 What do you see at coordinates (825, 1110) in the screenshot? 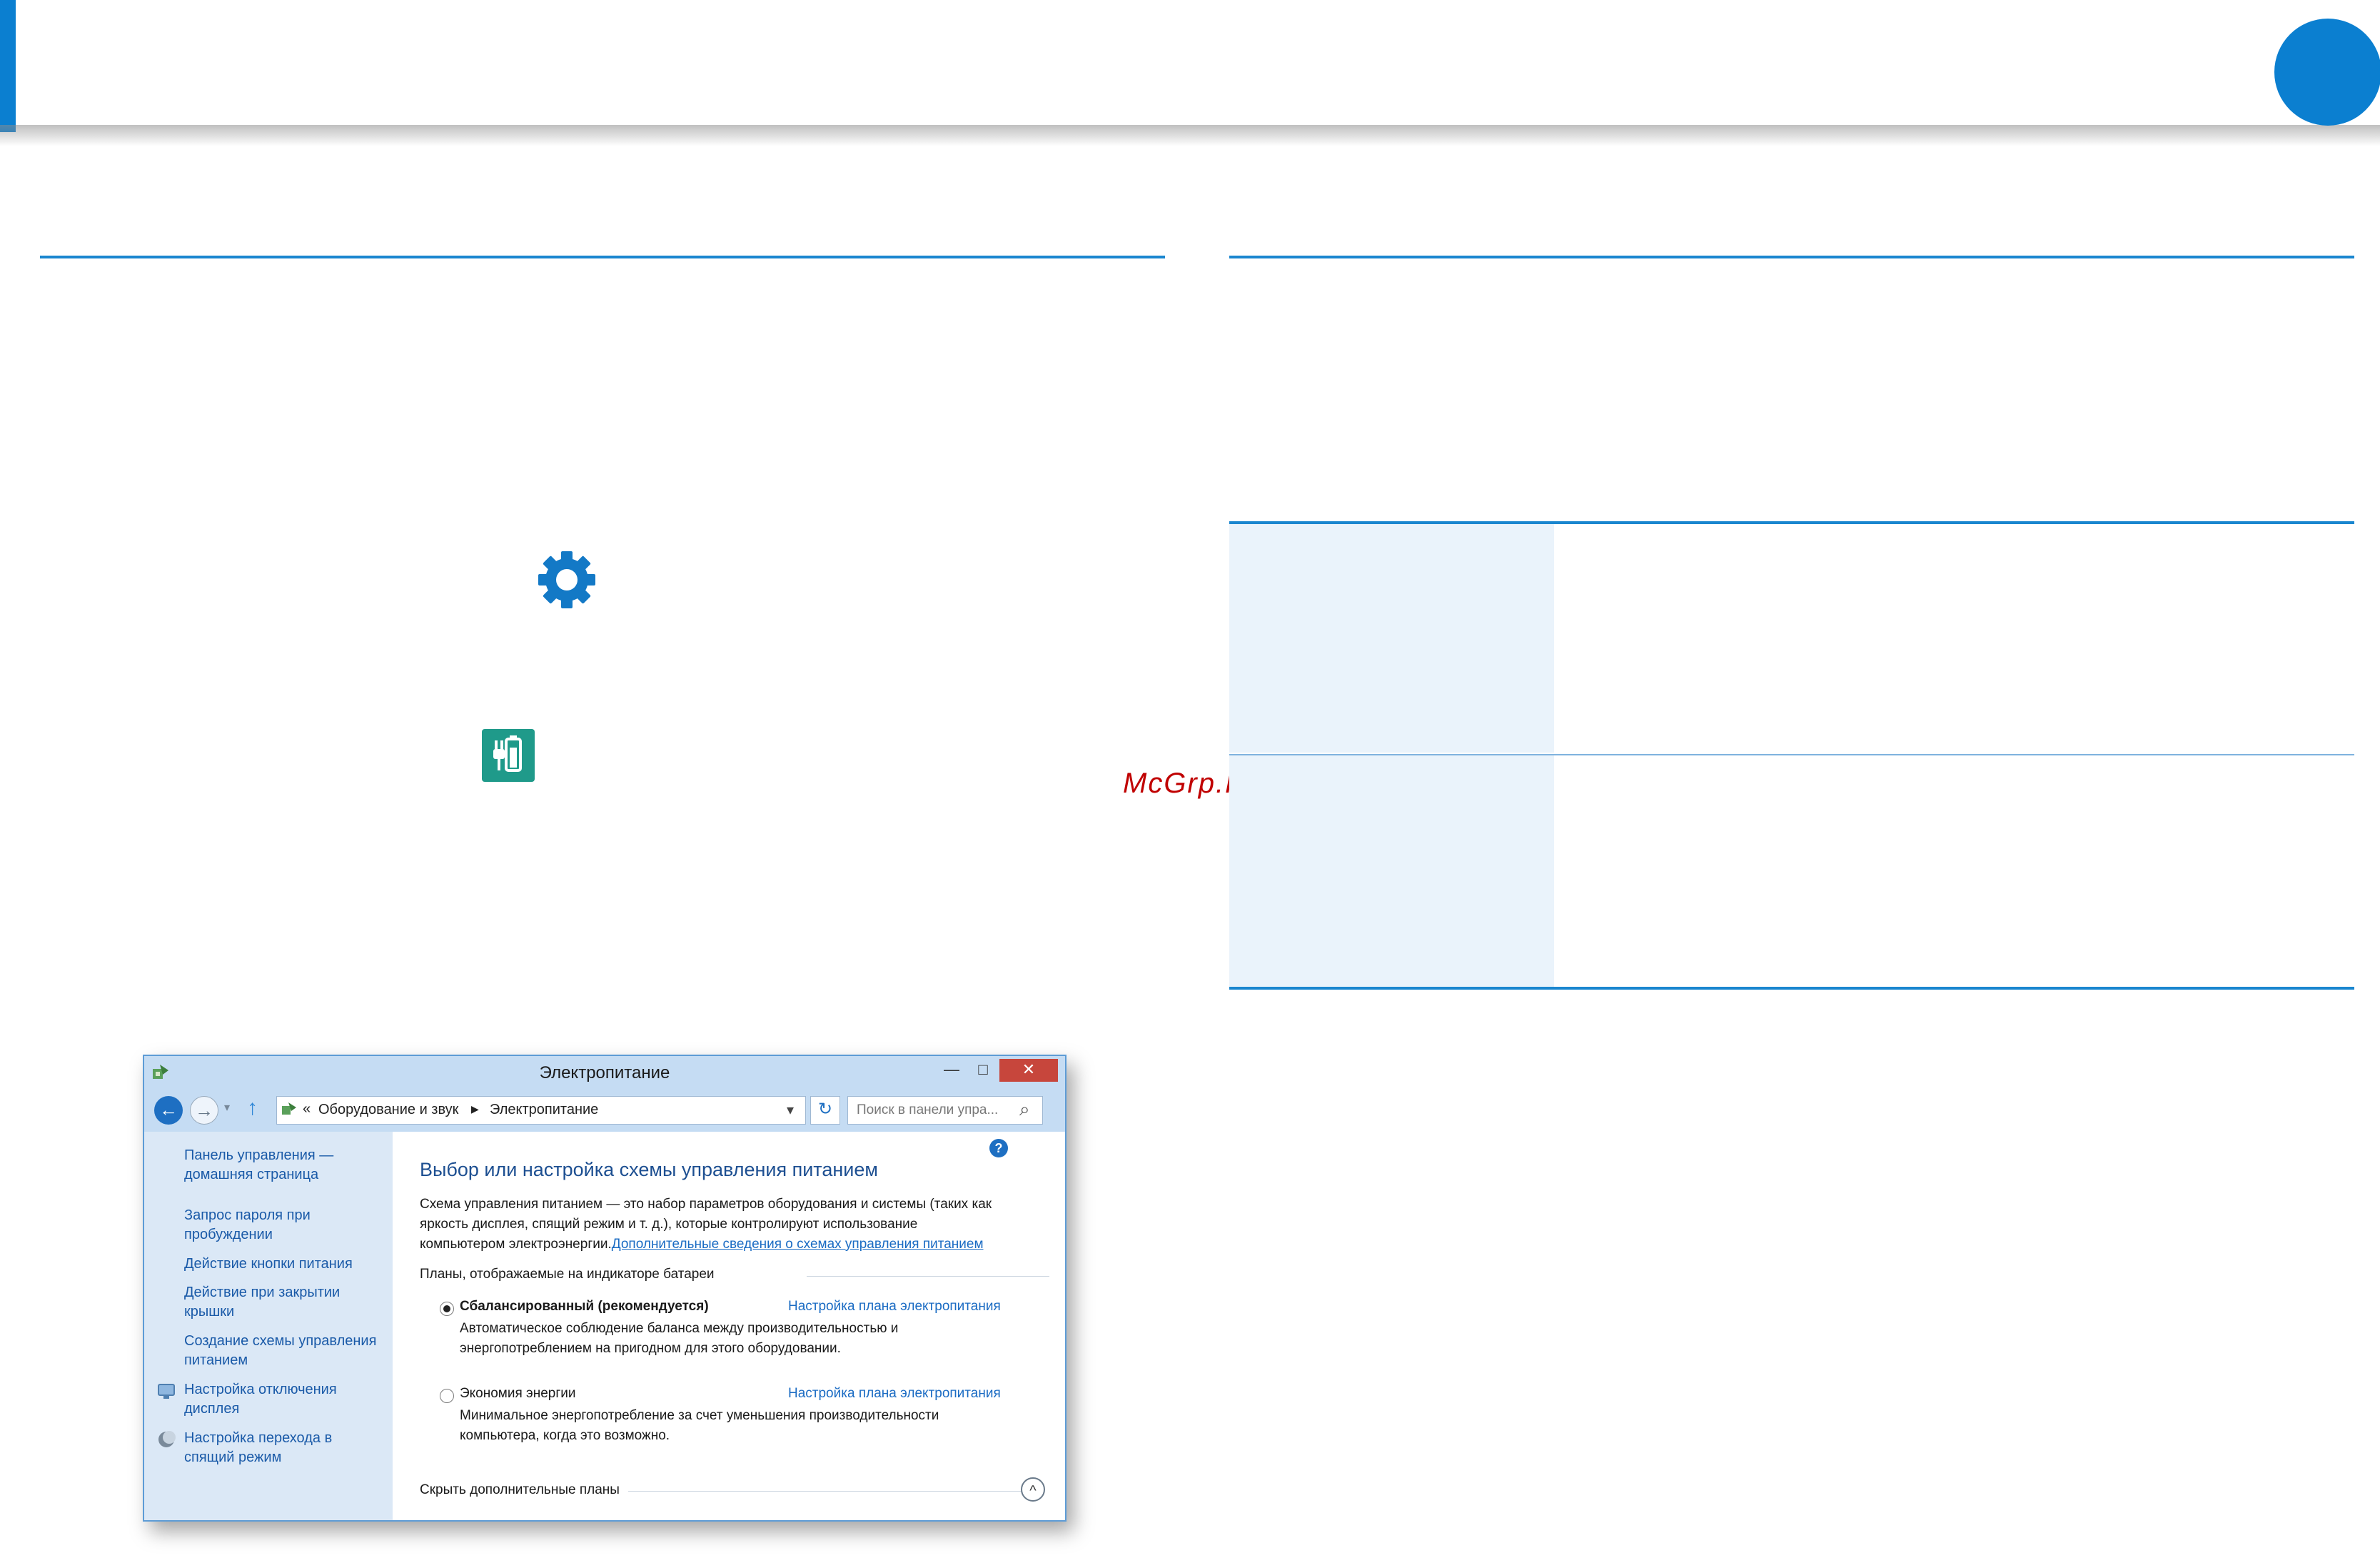
I see `refresh-icon: ↻` at bounding box center [825, 1110].